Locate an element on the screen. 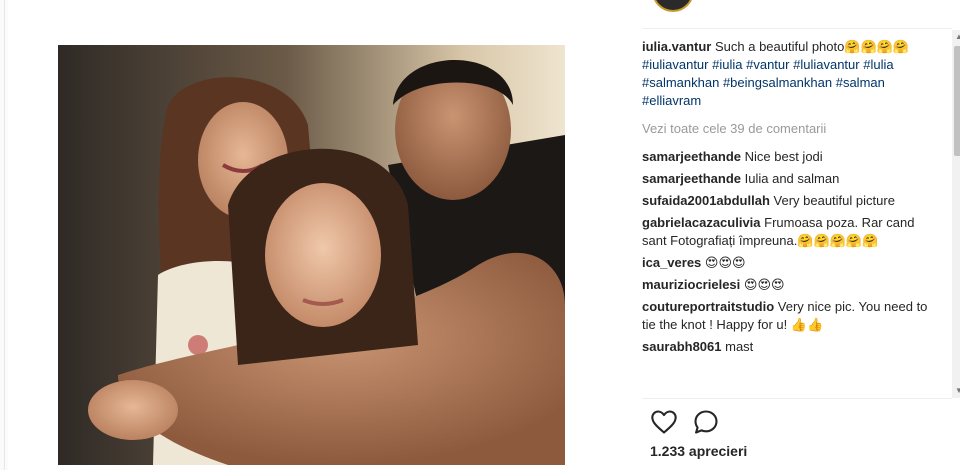 The height and width of the screenshot is (470, 960). comment-item: saurabh8061 mast is located at coordinates (792, 347).